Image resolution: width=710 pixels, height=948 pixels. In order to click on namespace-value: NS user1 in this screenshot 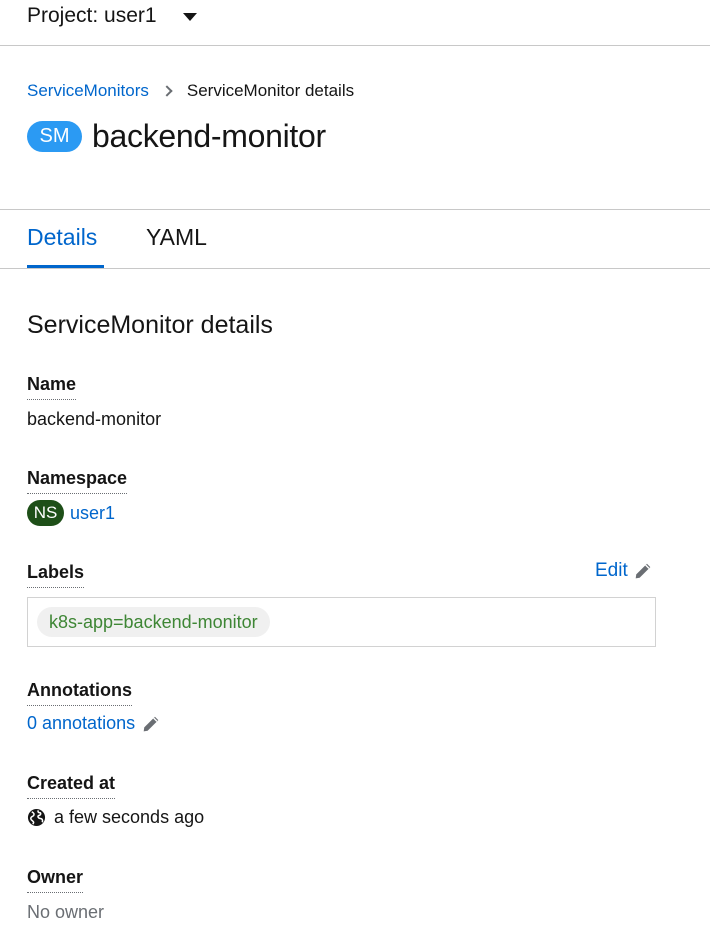, I will do `click(71, 513)`.